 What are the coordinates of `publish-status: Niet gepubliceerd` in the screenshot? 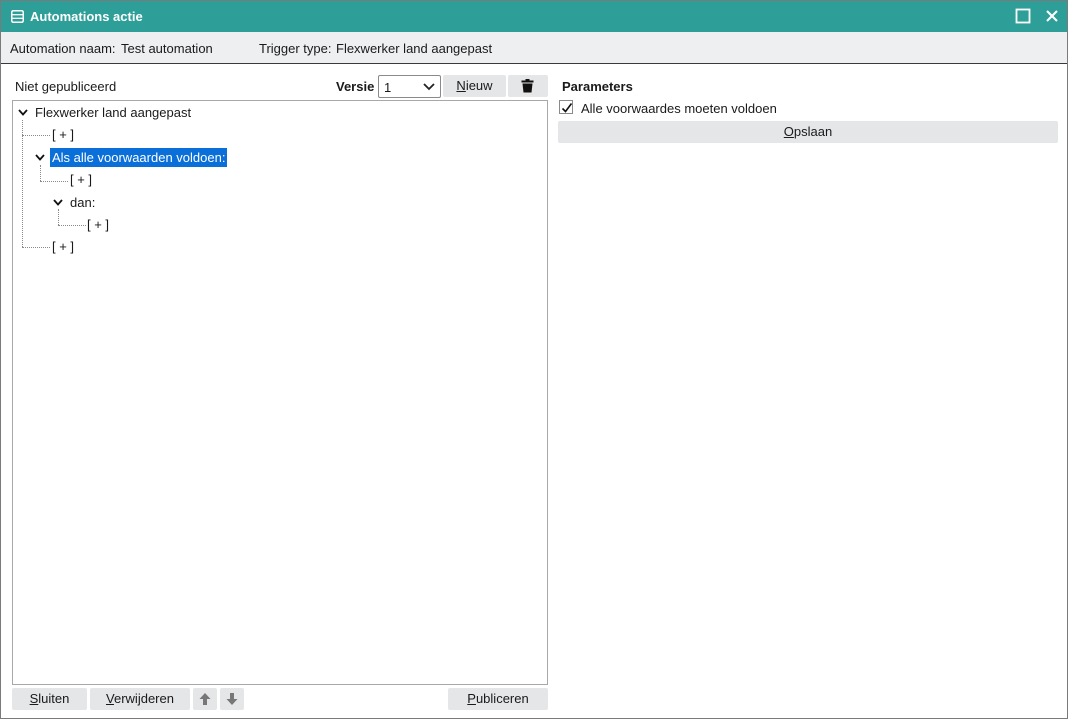 It's located at (66, 86).